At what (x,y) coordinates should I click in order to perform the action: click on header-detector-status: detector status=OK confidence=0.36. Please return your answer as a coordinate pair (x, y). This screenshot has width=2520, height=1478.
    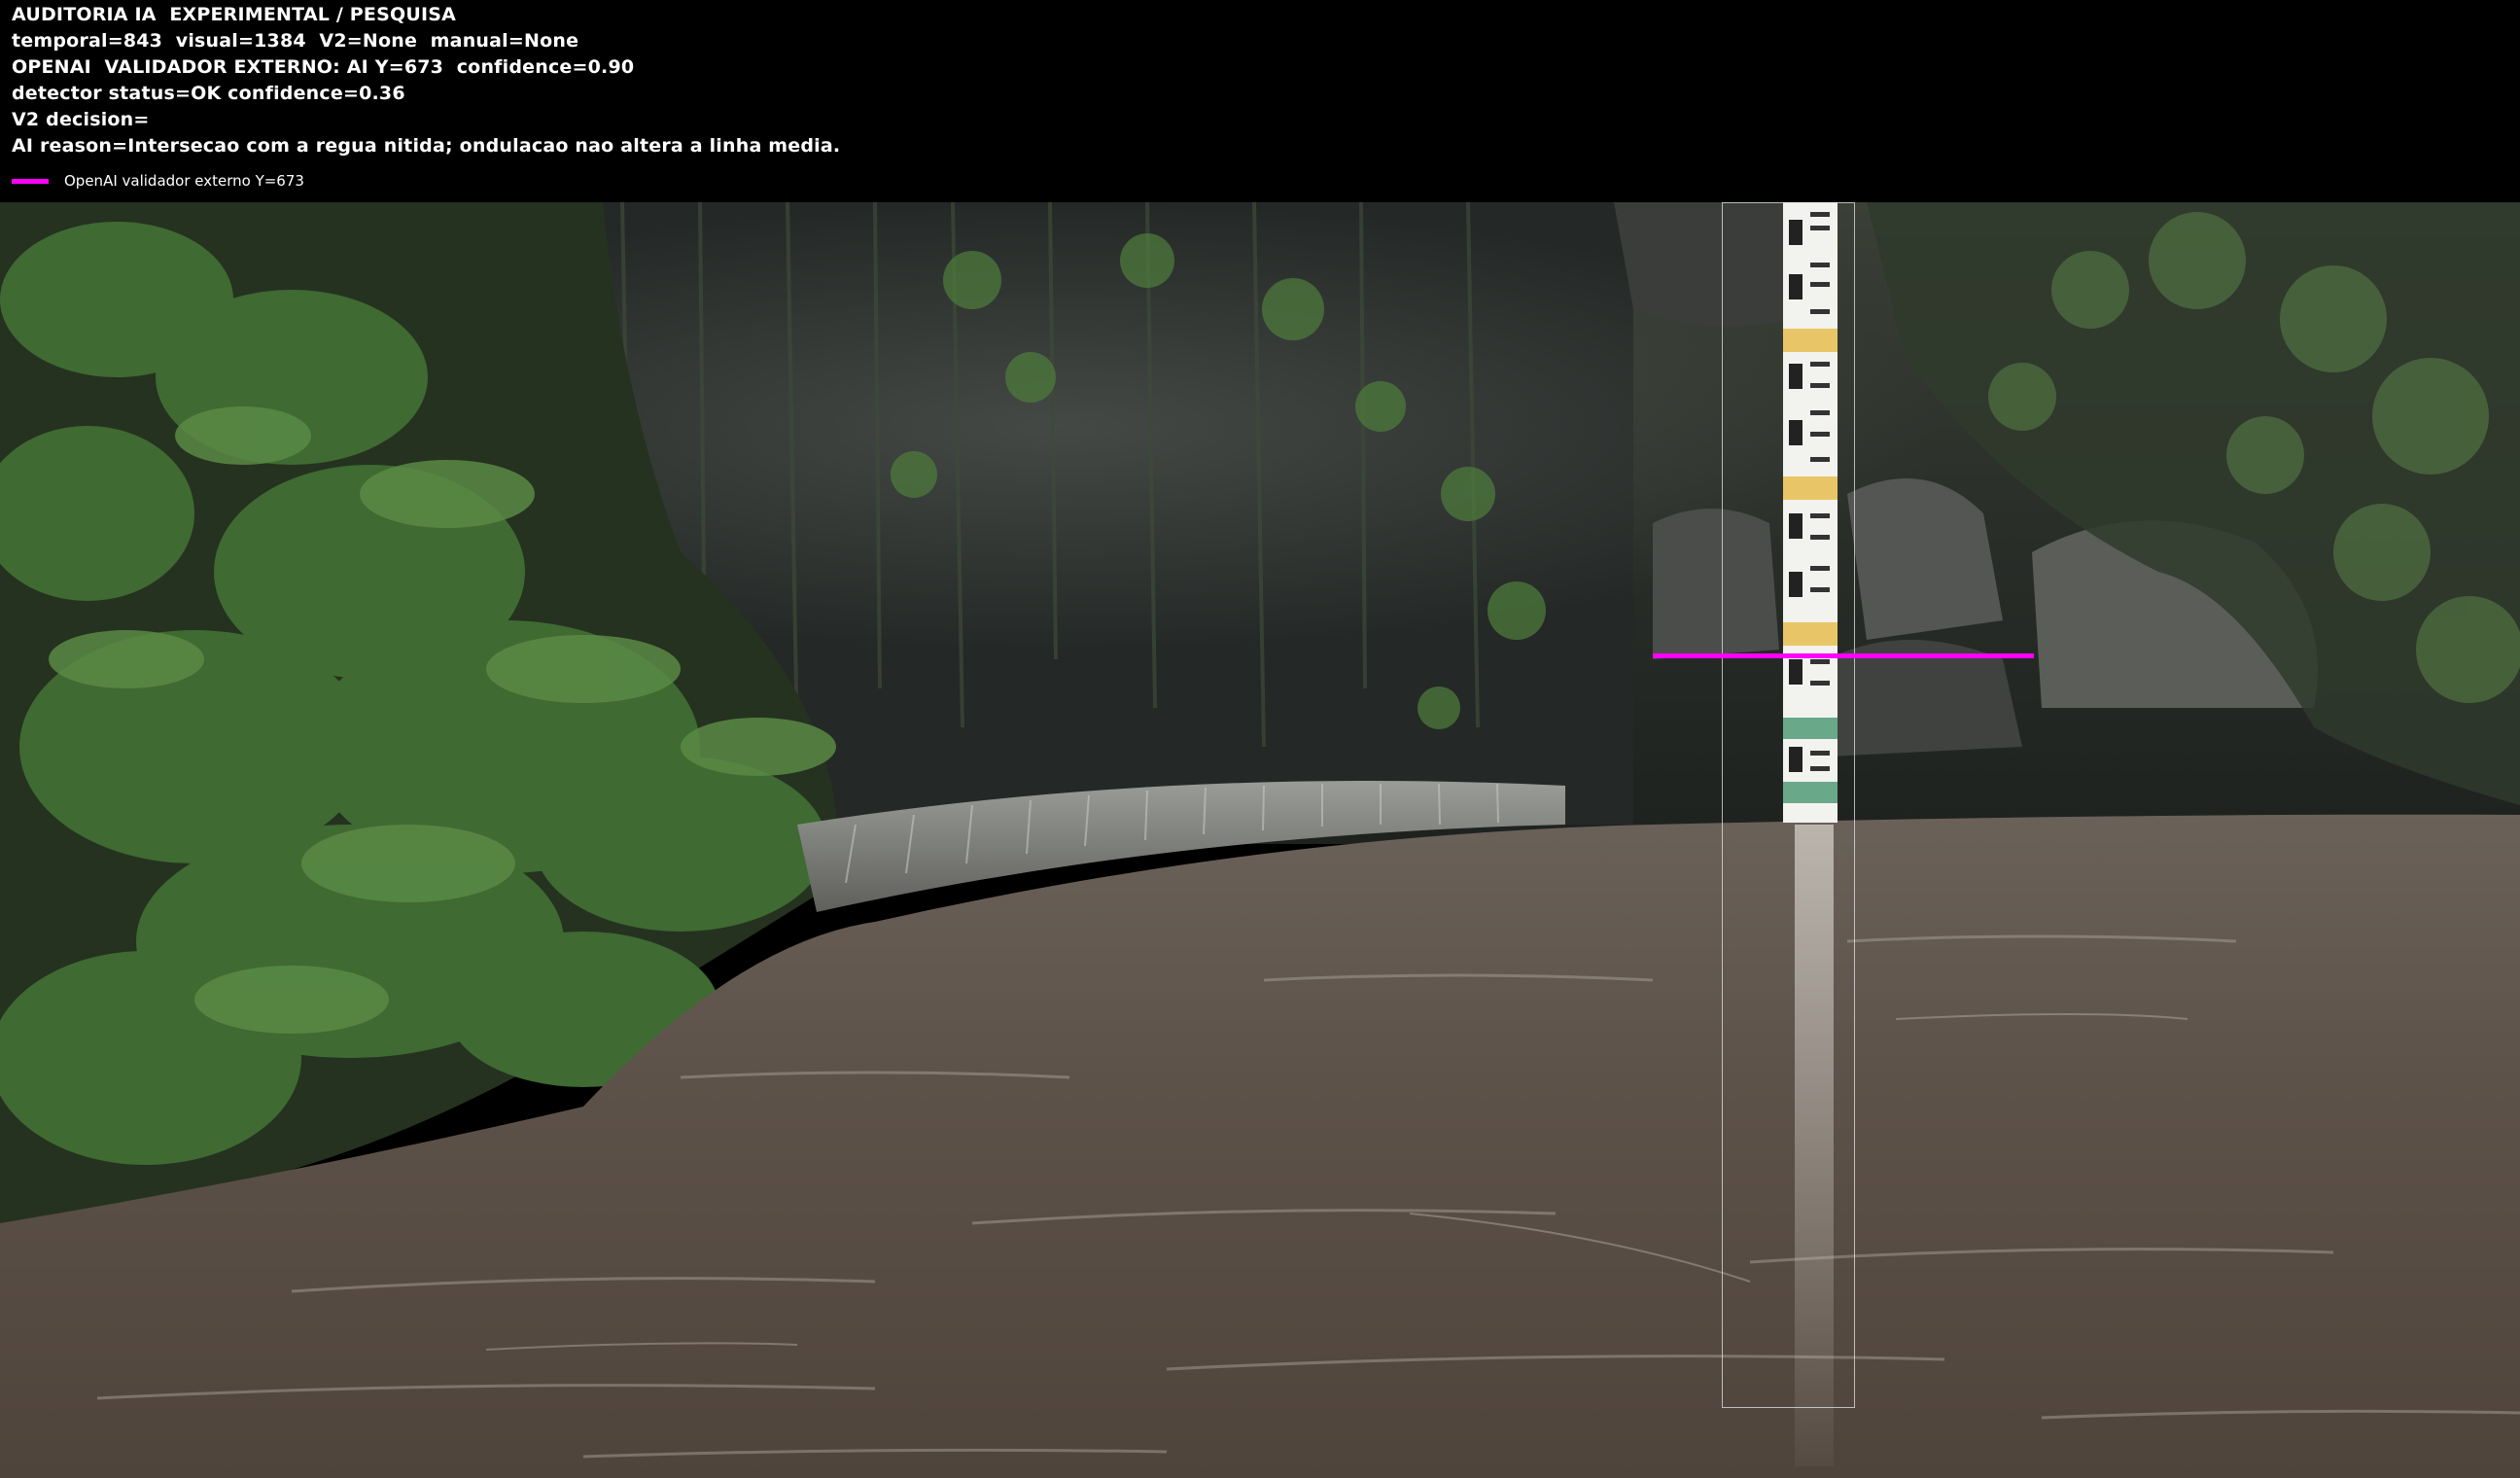
    Looking at the image, I should click on (208, 93).